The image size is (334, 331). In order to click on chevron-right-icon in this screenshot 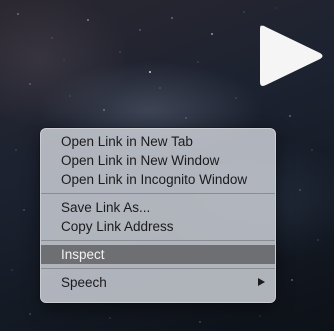, I will do `click(261, 282)`.